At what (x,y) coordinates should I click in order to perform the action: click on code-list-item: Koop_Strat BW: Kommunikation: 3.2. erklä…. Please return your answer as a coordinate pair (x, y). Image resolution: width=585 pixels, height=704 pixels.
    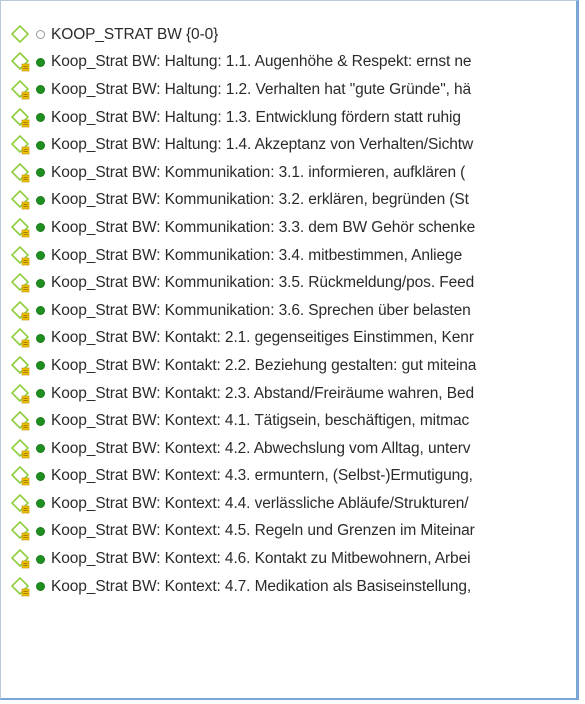
    Looking at the image, I should click on (288, 201).